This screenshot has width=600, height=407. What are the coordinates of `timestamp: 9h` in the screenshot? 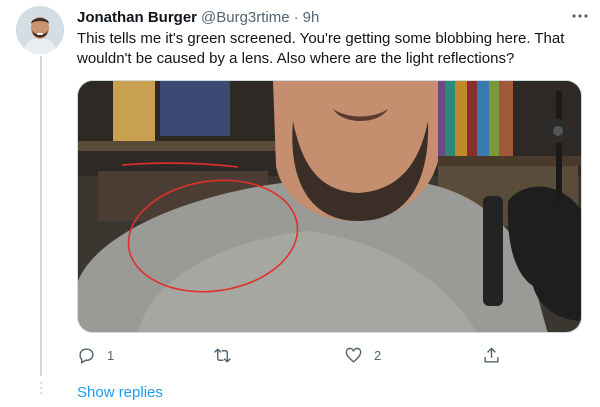 It's located at (311, 17).